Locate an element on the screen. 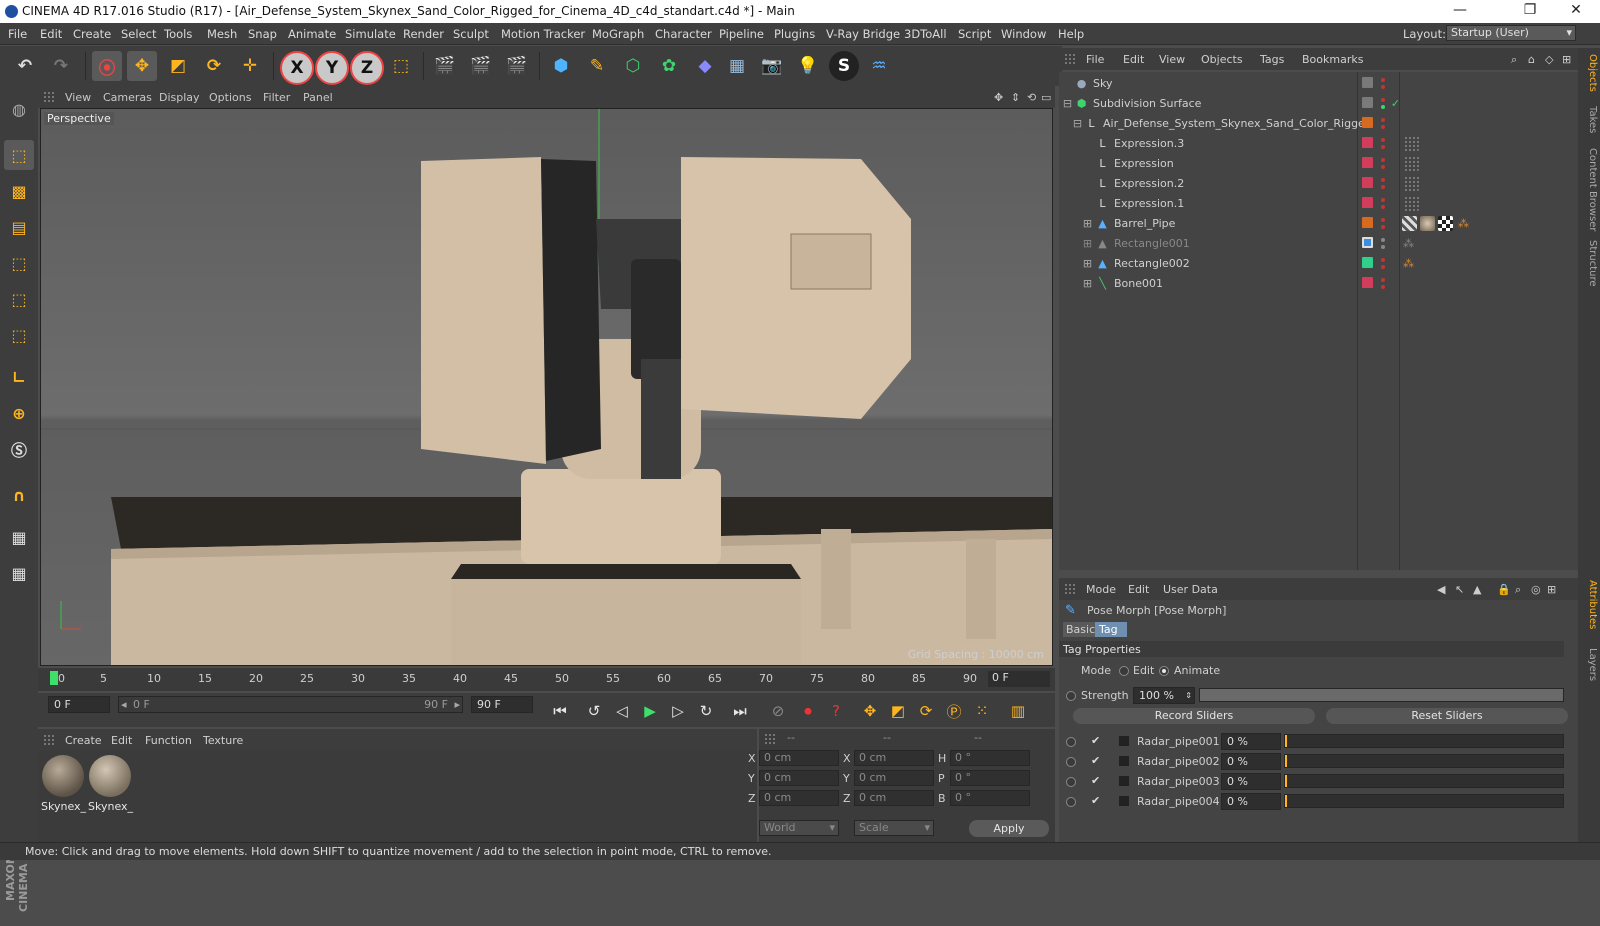  cursor-arrow-icon: ↖ is located at coordinates (1459, 589).